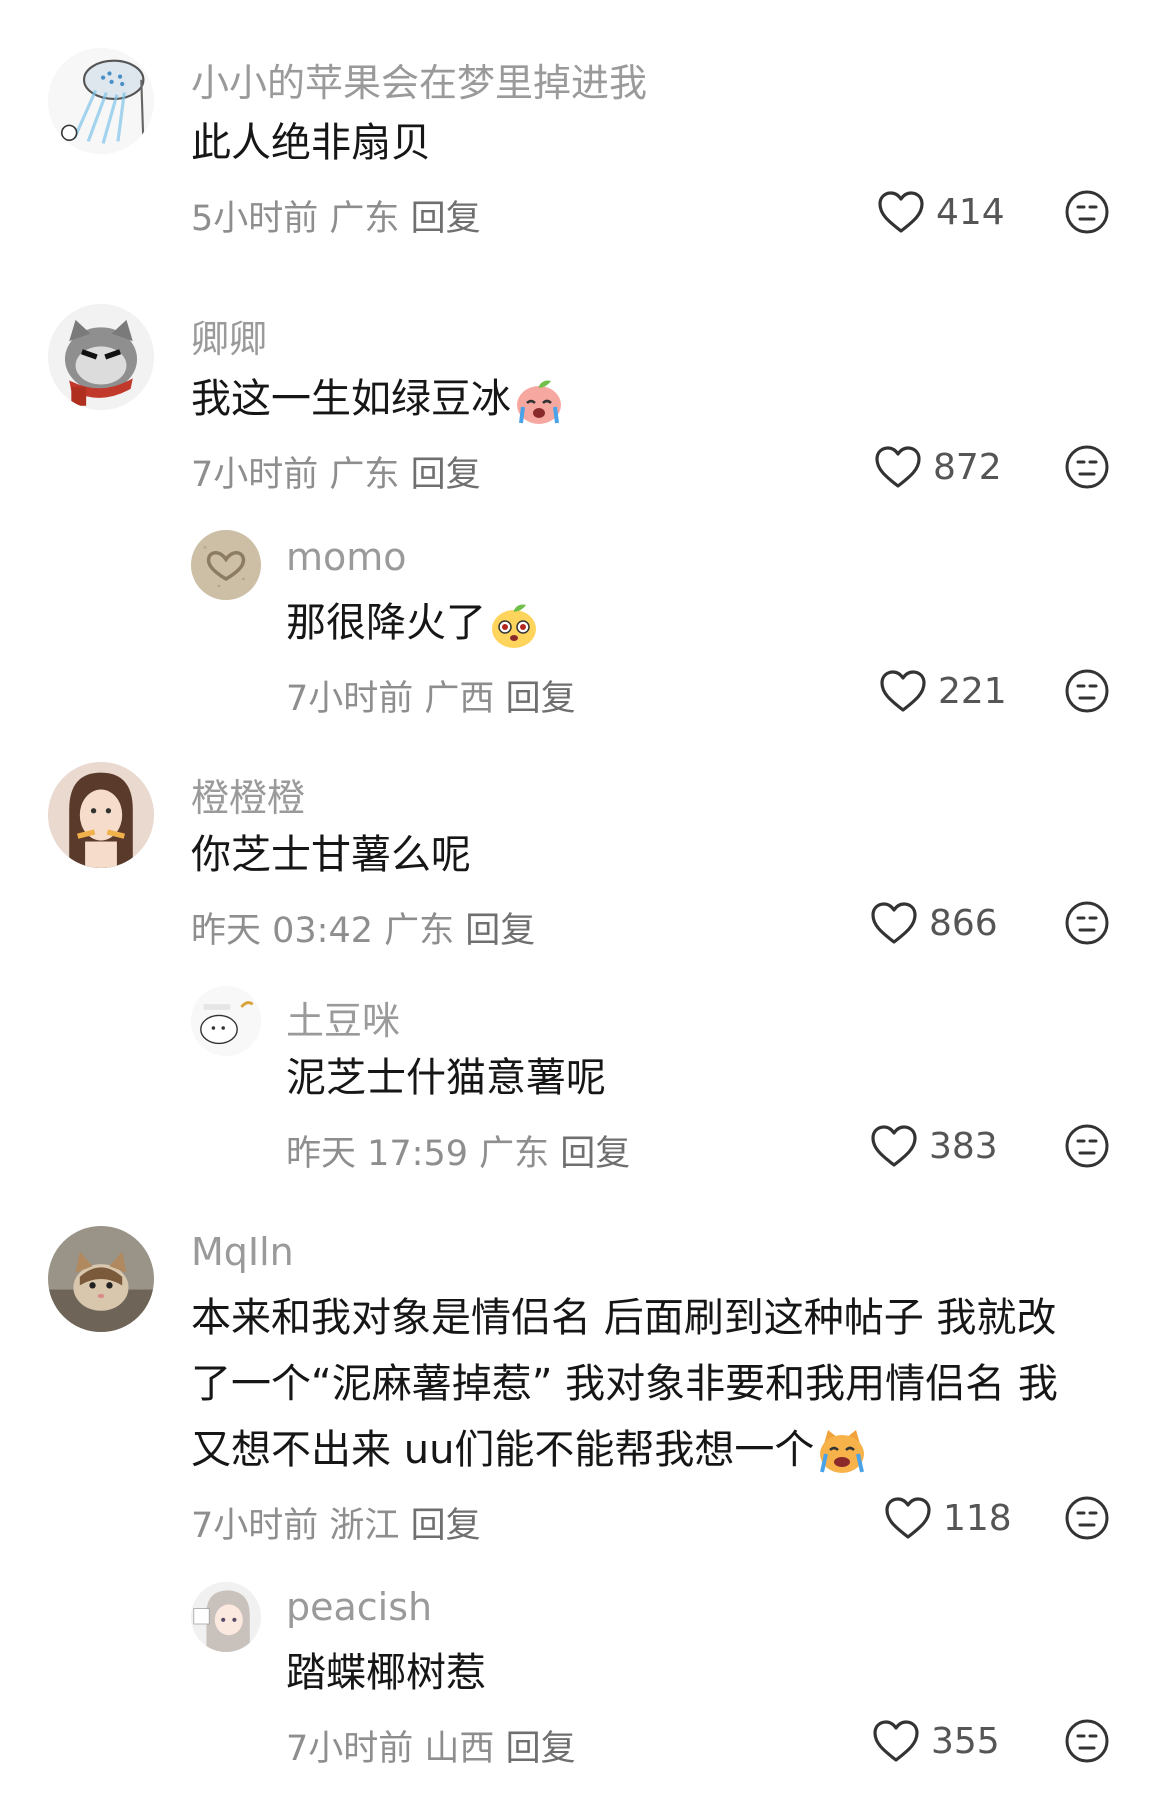  What do you see at coordinates (965, 1741) in the screenshot?
I see `like-count: 355` at bounding box center [965, 1741].